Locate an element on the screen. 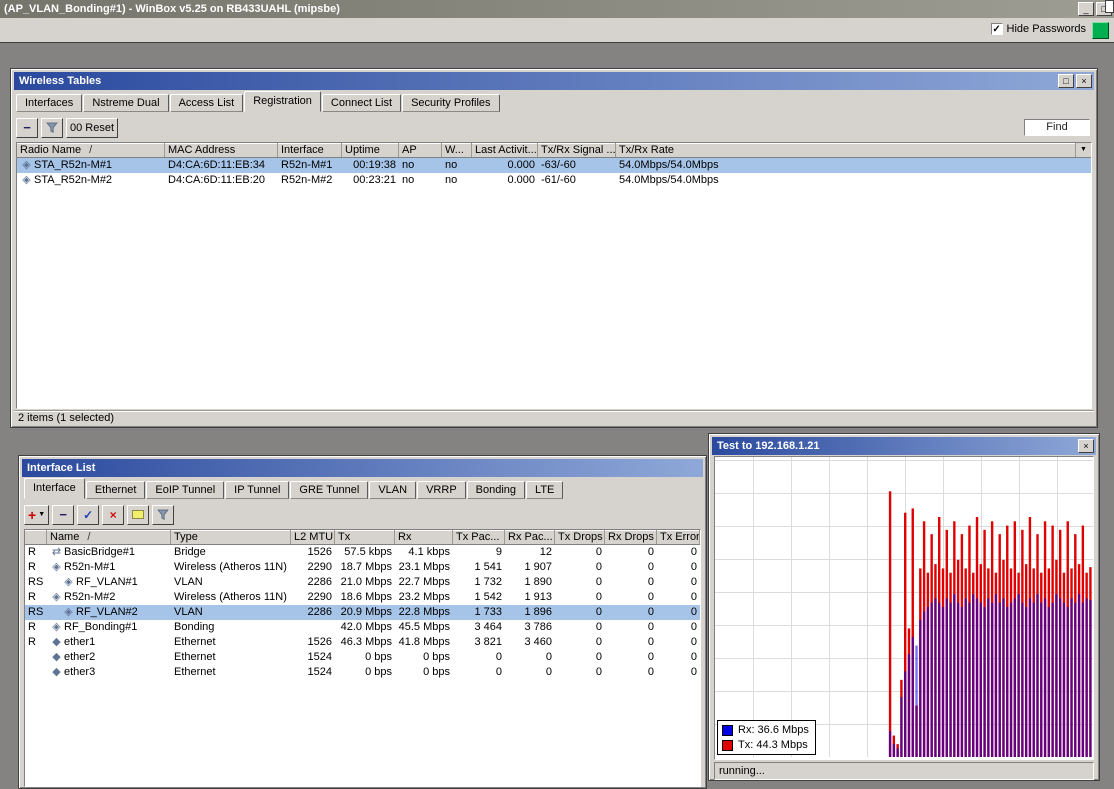  type-cell: Wireless (Atheros 11N) is located at coordinates (230, 567).